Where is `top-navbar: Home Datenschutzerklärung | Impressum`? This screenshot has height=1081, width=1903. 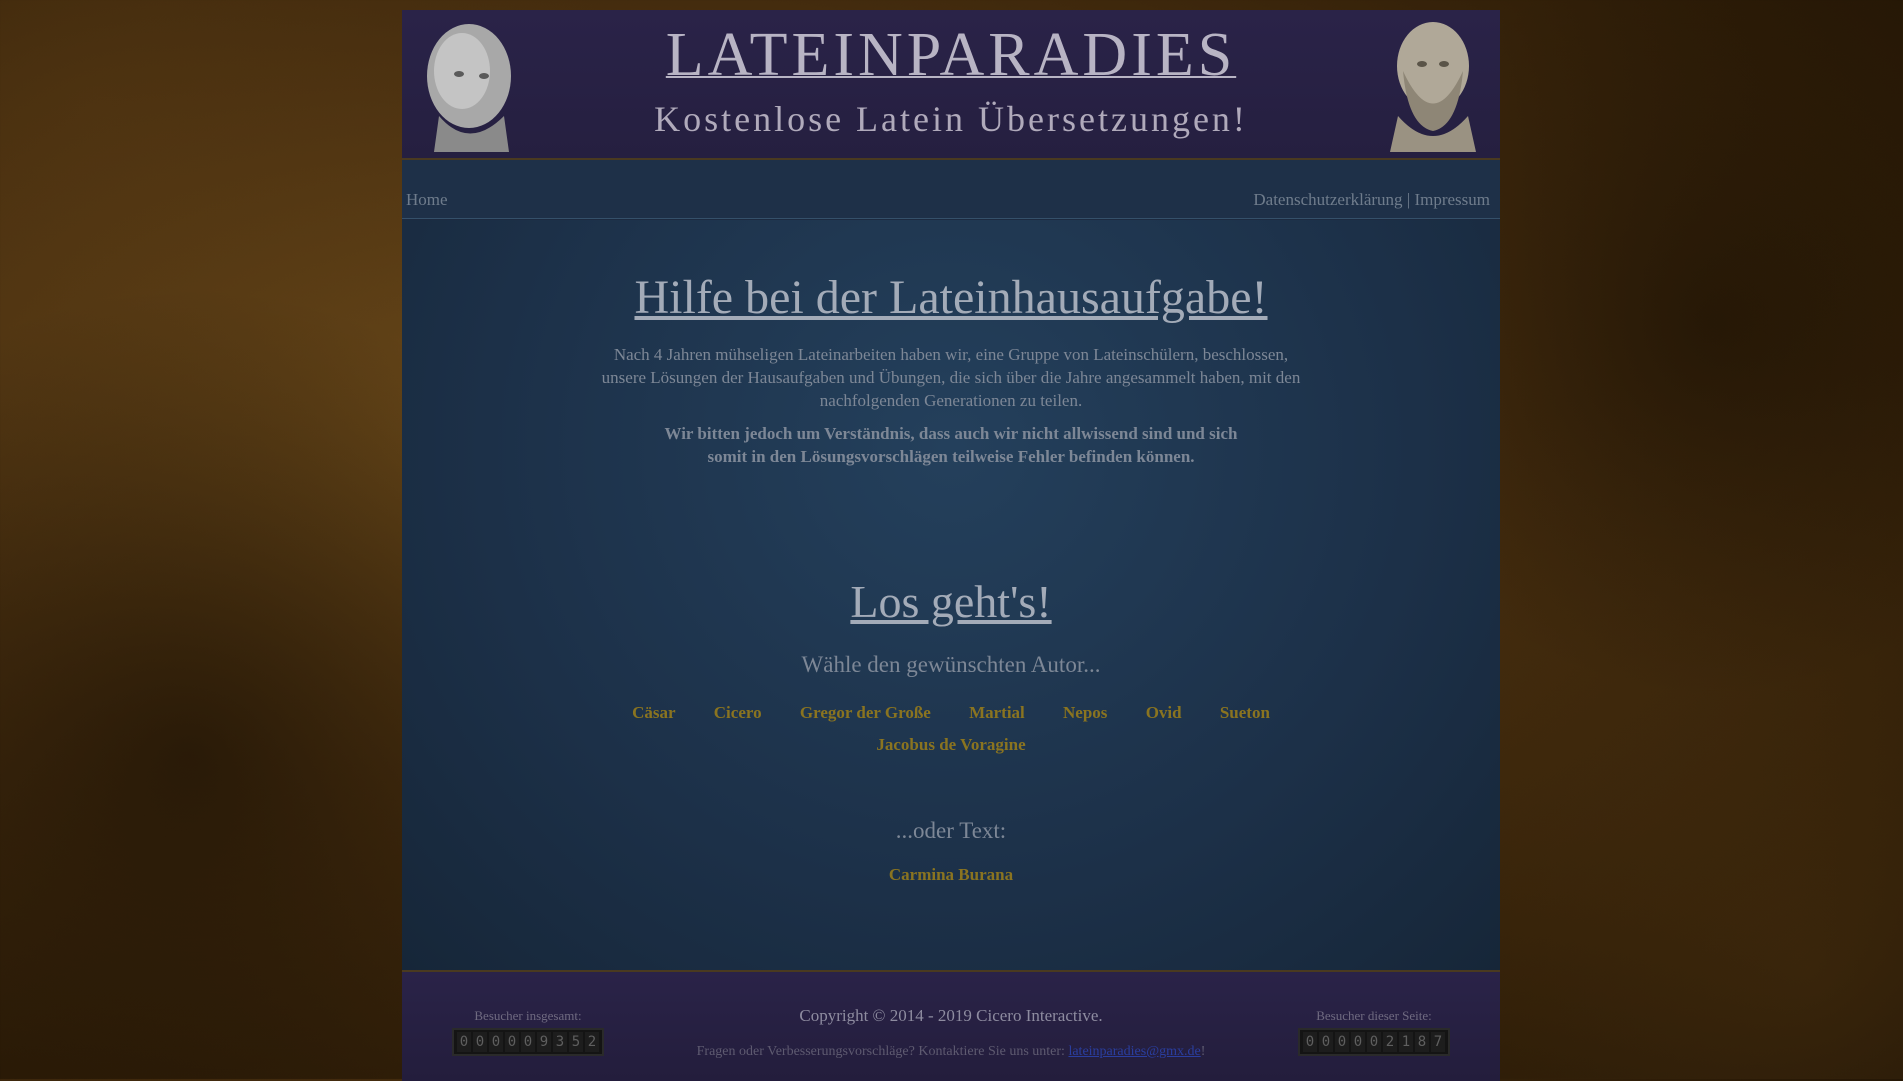 top-navbar: Home Datenschutzerklärung | Impressum is located at coordinates (951, 189).